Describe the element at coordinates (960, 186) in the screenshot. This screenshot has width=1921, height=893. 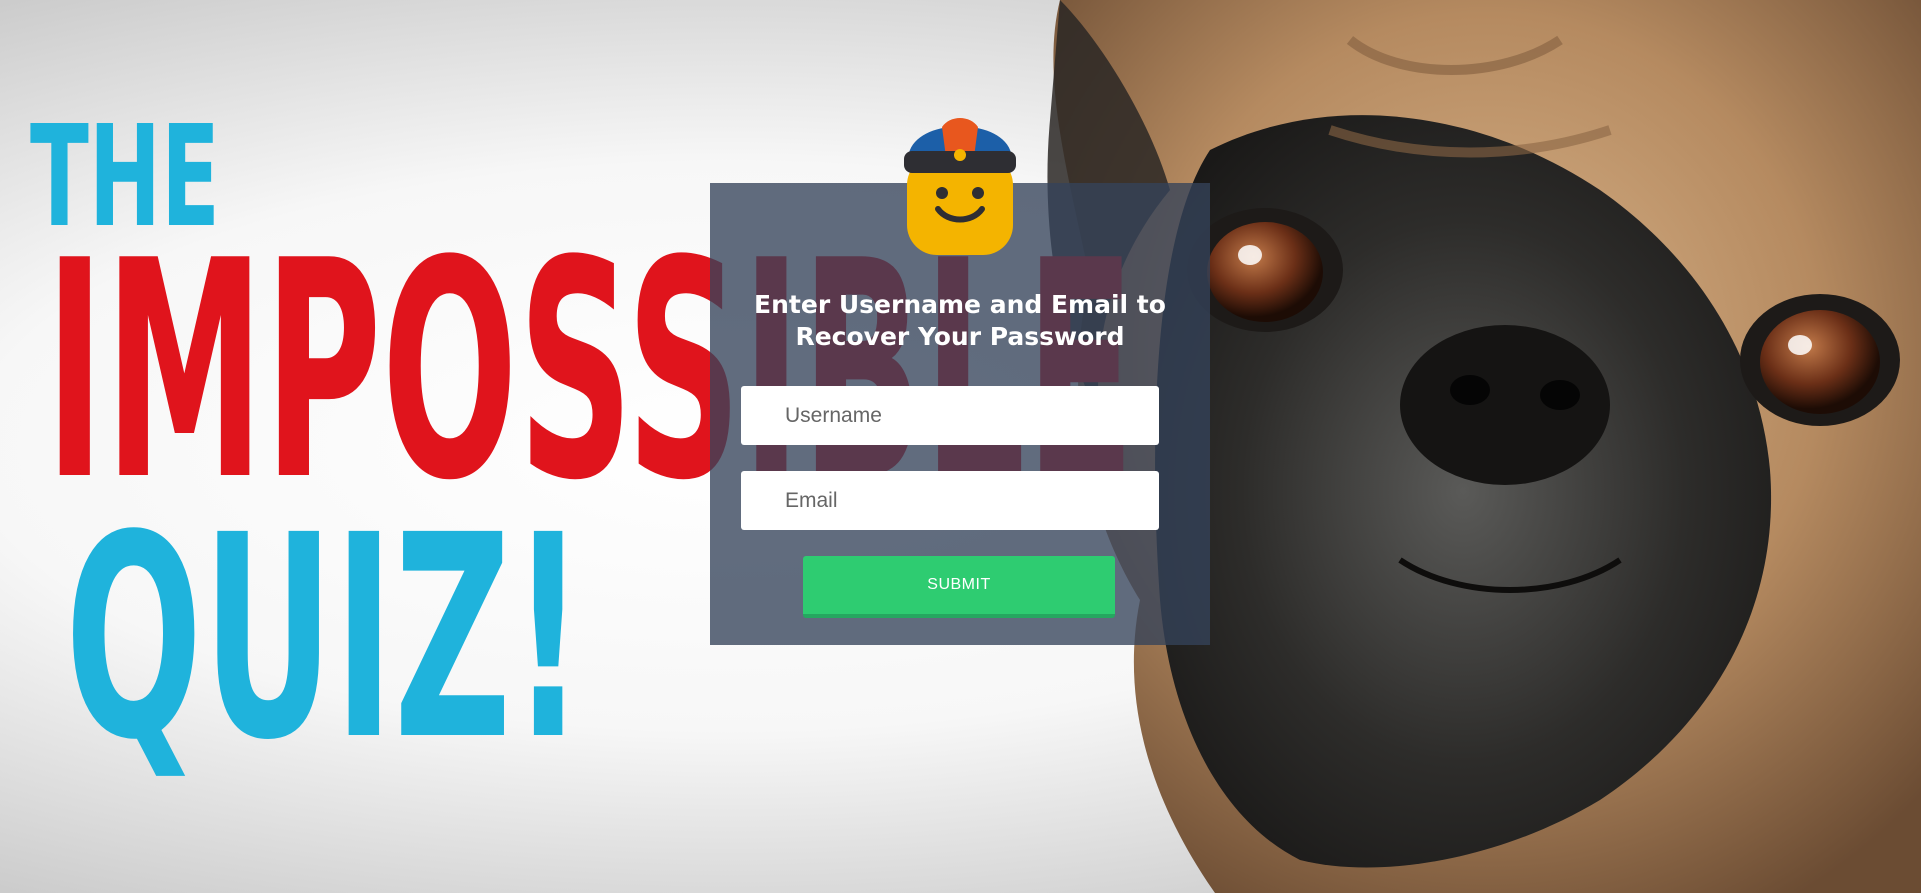
I see `hat-smiley-icon` at that location.